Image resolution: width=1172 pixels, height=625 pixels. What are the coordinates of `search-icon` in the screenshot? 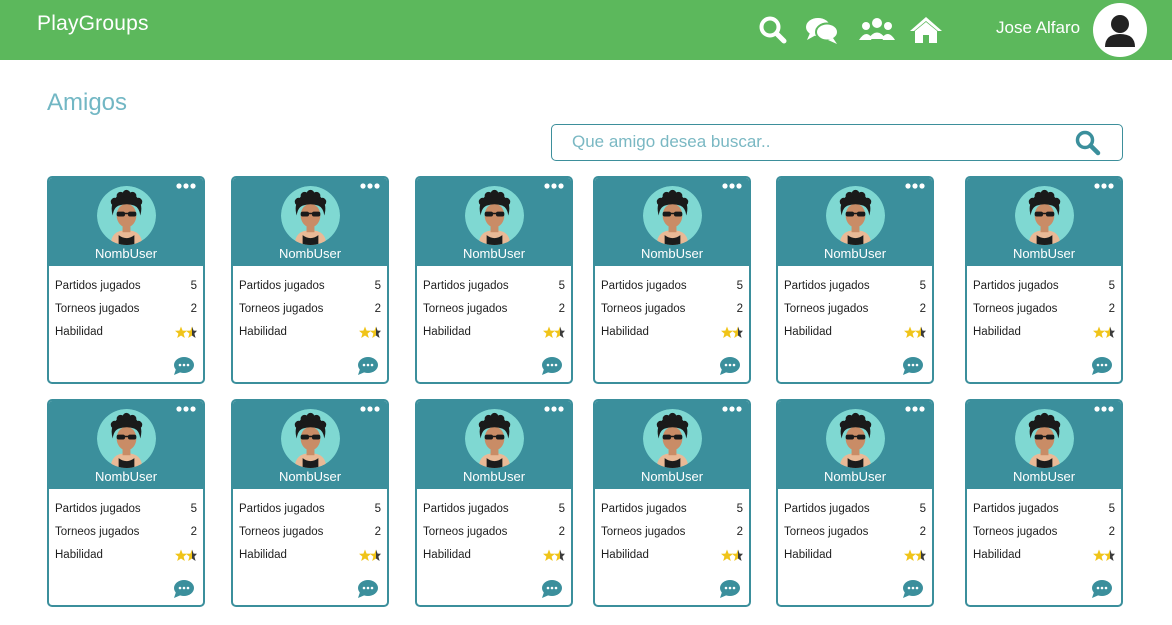 It's located at (773, 30).